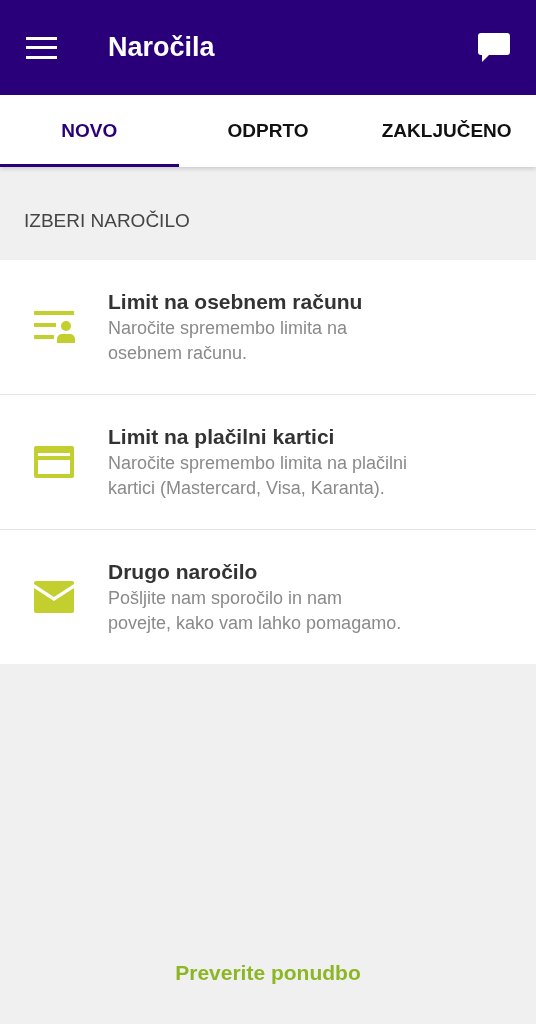 This screenshot has width=536, height=1024. I want to click on credit-card-icon, so click(54, 461).